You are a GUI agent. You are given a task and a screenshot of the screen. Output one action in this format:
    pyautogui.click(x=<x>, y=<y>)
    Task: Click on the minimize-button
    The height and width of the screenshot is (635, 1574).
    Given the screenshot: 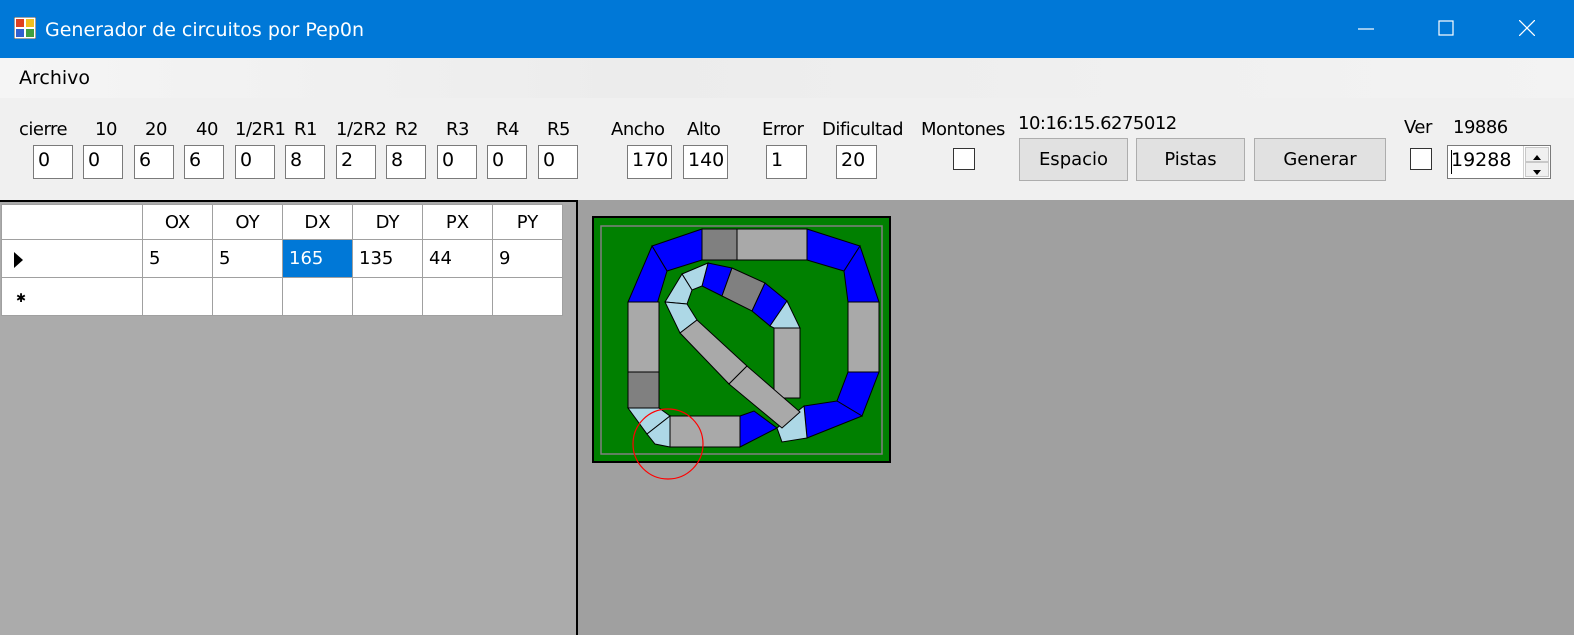 What is the action you would take?
    pyautogui.click(x=1367, y=29)
    